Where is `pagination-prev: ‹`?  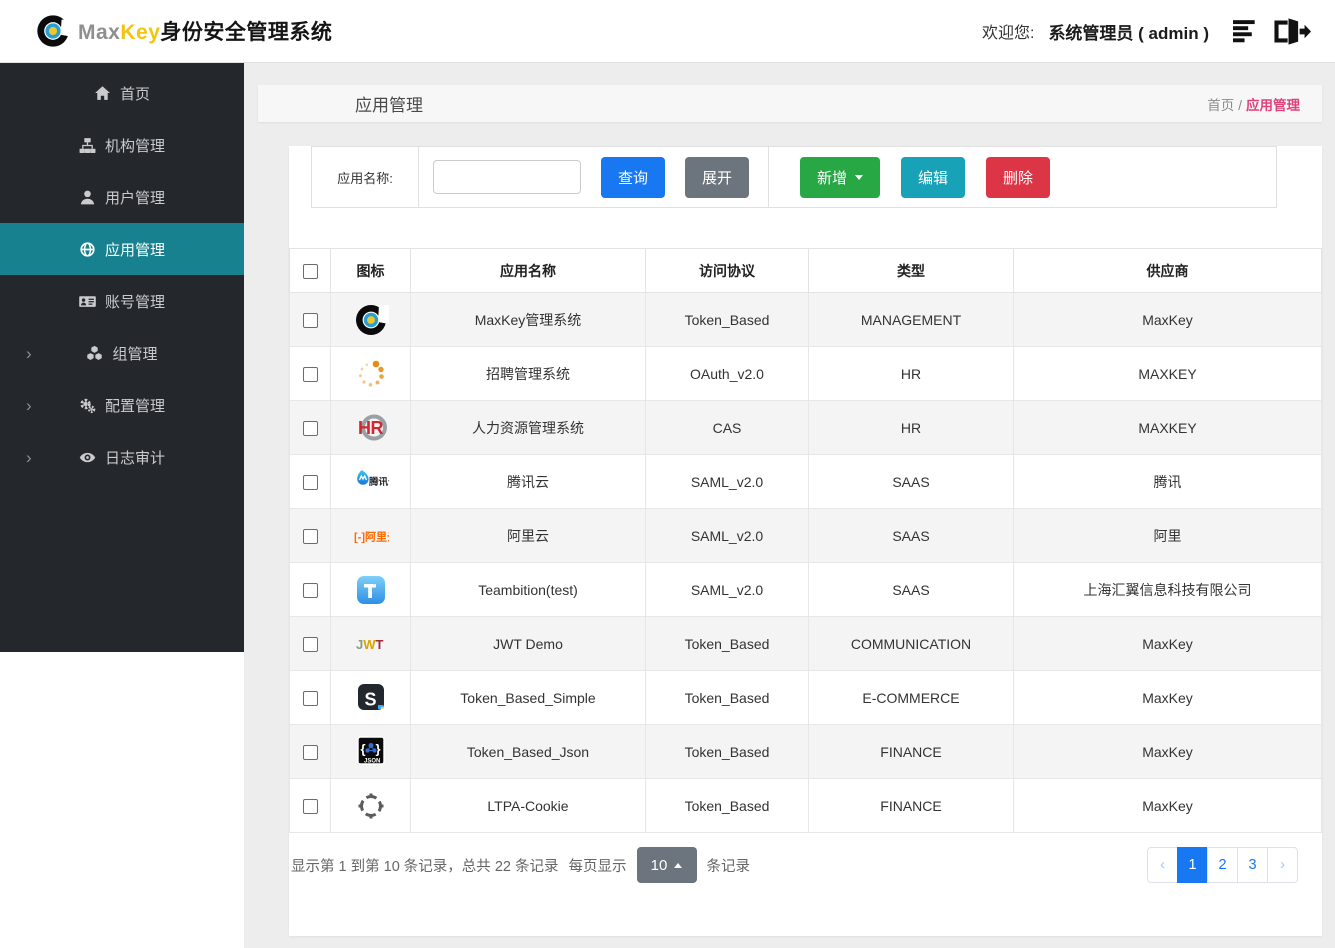
pagination-prev: ‹ is located at coordinates (1162, 865).